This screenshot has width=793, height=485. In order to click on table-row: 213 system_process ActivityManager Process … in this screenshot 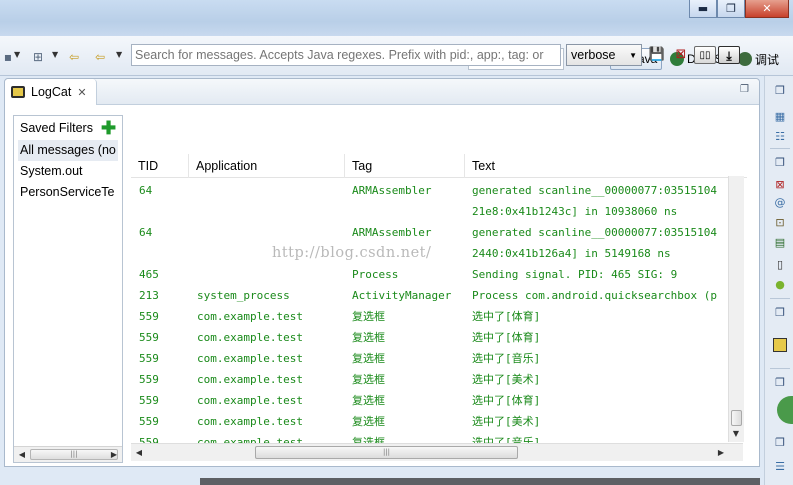, I will do `click(431, 295)`.